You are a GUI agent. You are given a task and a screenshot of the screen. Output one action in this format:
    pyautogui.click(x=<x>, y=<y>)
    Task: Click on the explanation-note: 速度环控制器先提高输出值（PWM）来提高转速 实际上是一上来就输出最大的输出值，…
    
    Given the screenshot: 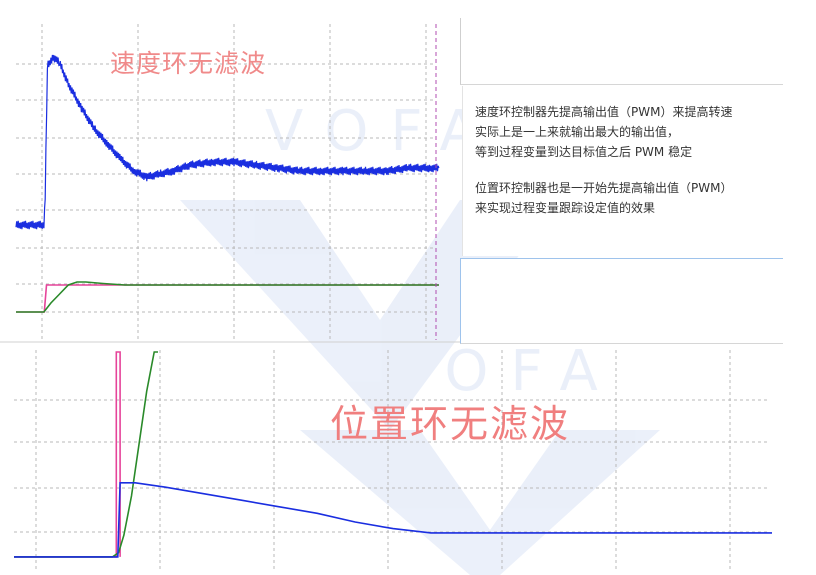 What is the action you would take?
    pyautogui.click(x=621, y=171)
    